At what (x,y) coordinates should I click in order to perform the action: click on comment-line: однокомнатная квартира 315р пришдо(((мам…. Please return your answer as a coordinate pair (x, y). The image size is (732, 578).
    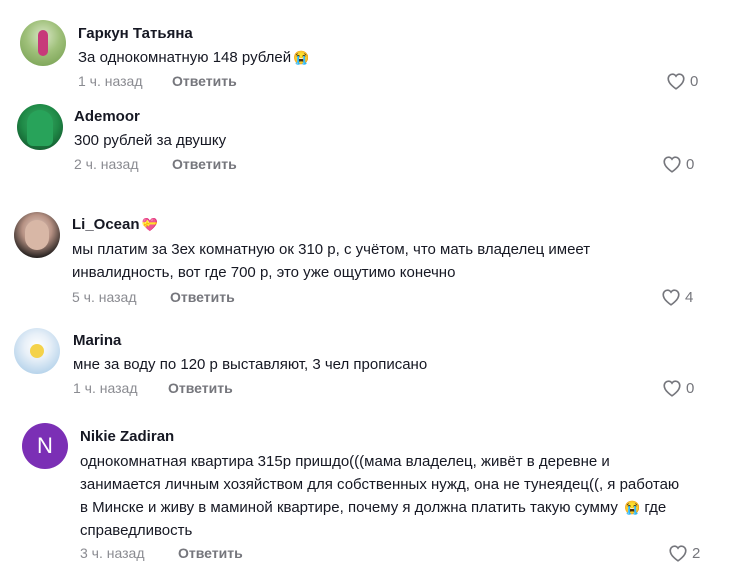
    Looking at the image, I should click on (345, 461).